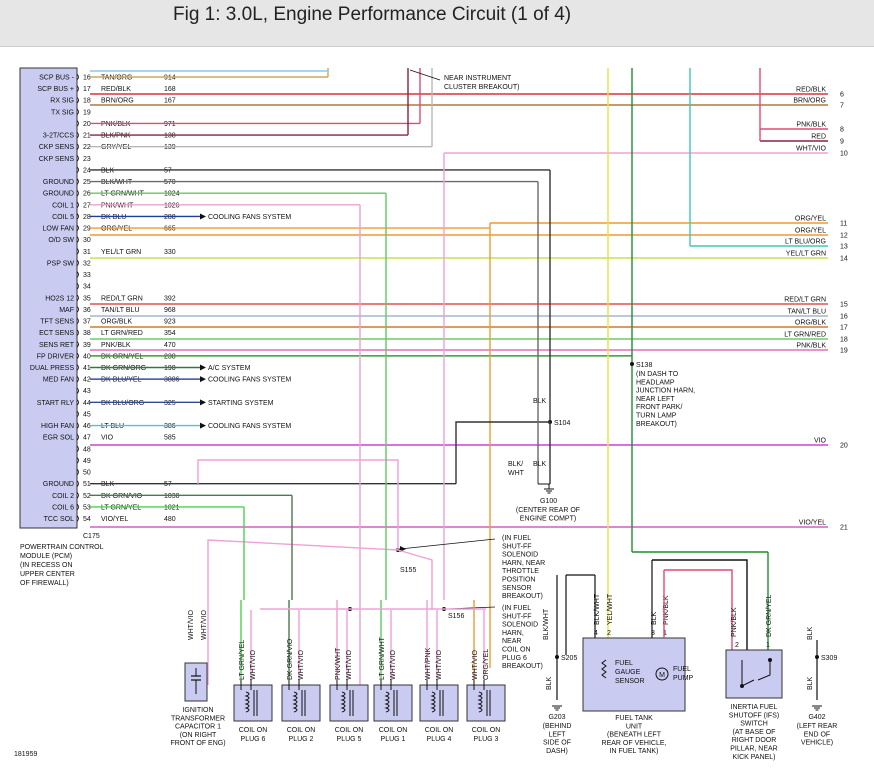 This screenshot has width=874, height=774. I want to click on fuel-tank-label: REAR OF VEHICLE,, so click(634, 743).